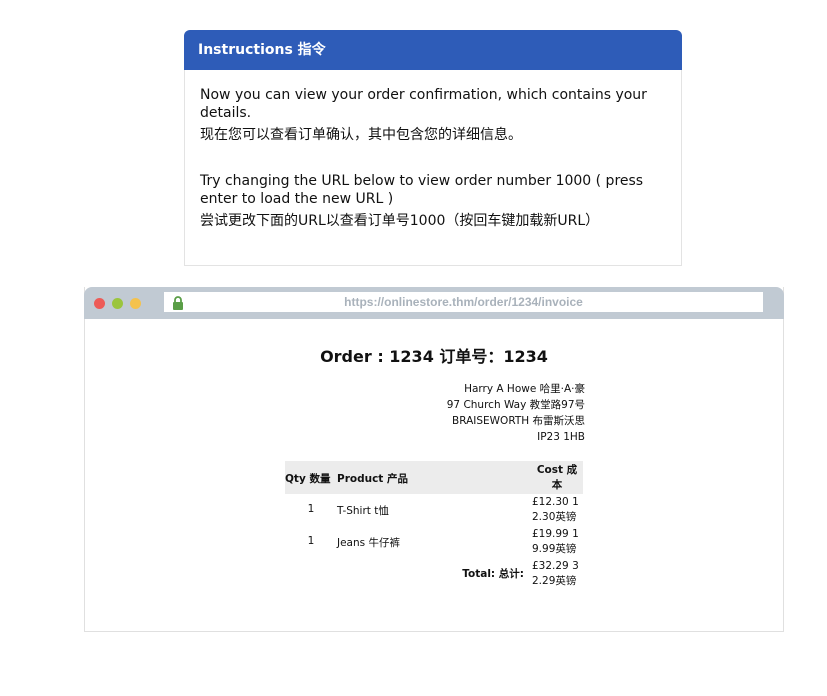 The height and width of the screenshot is (696, 827). What do you see at coordinates (434, 477) in the screenshot?
I see `invoice-table-header: Qty 数量 Product 产品 Cost 成本` at bounding box center [434, 477].